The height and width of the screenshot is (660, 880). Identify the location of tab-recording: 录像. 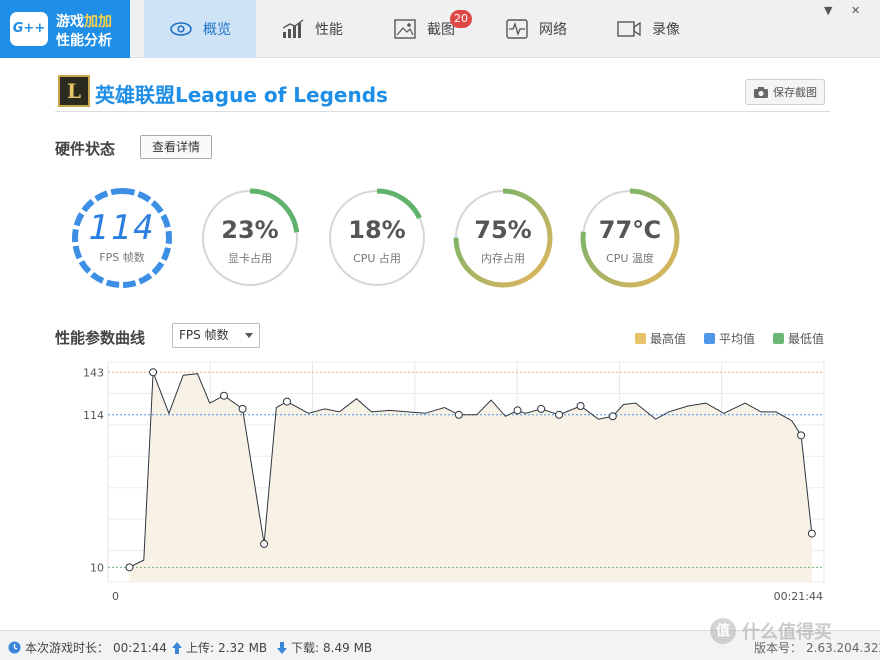
(648, 29).